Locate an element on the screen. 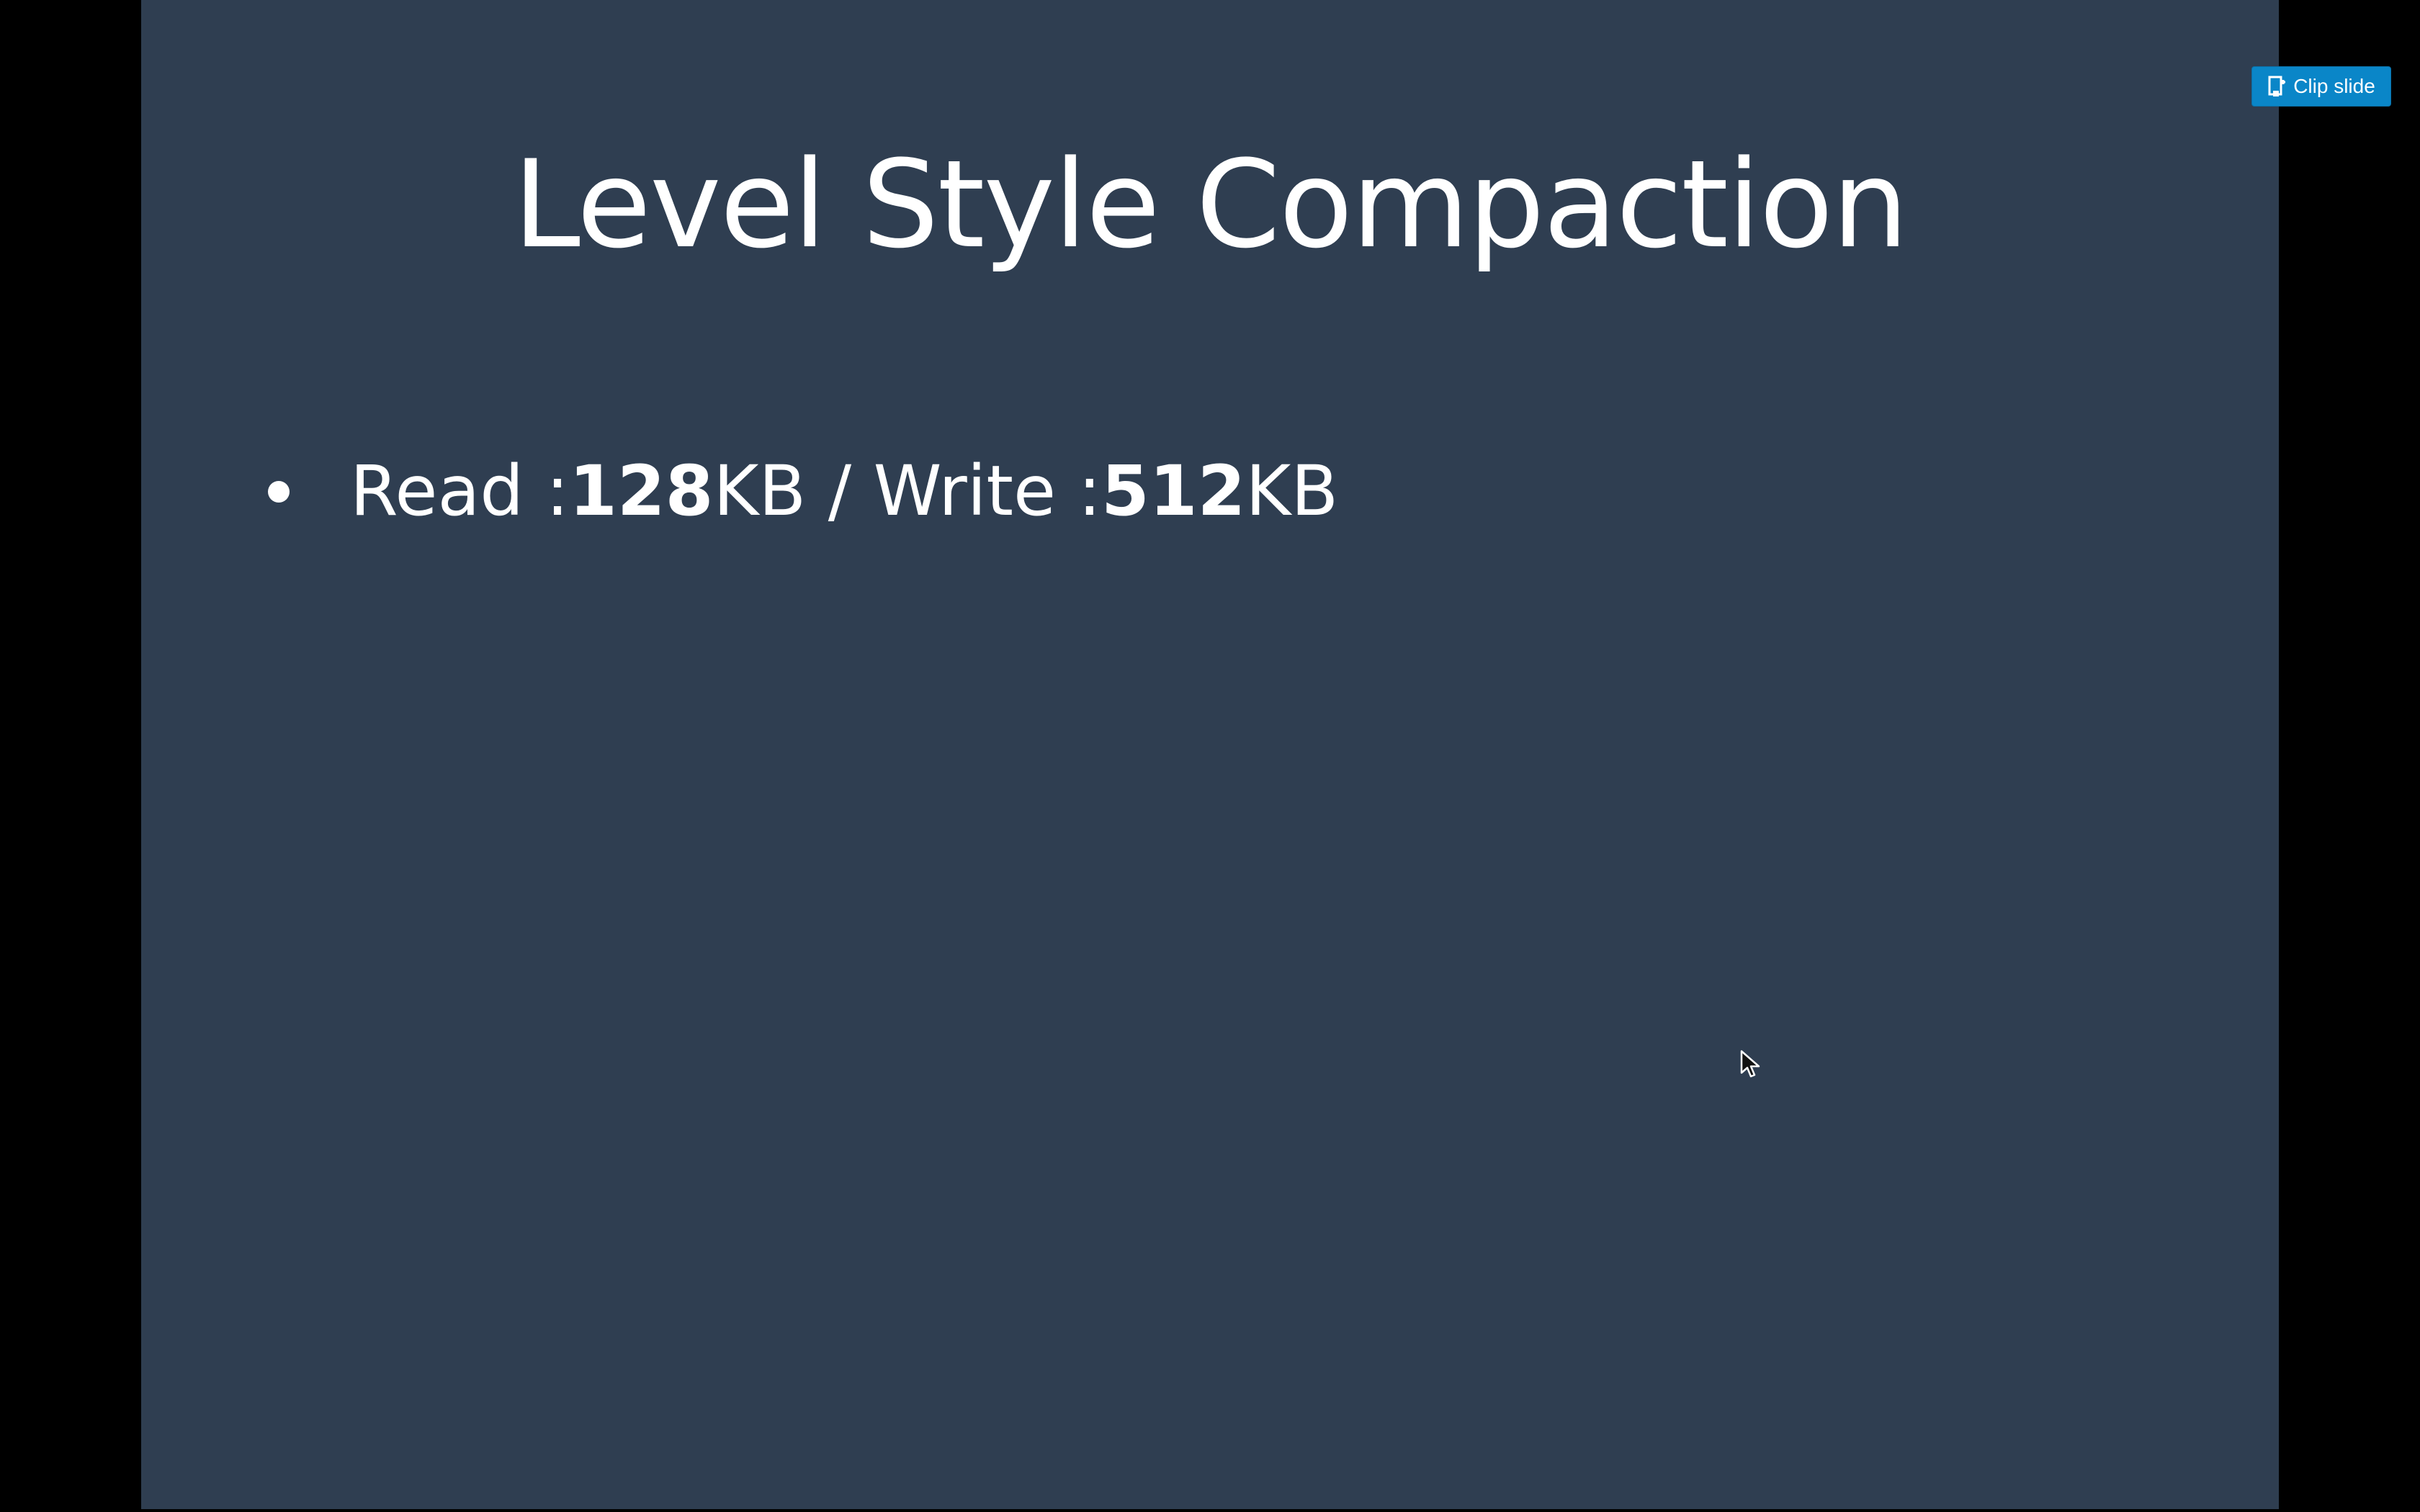 The height and width of the screenshot is (1512, 2420). slide-title: Level Style Compaction is located at coordinates (1211, 204).